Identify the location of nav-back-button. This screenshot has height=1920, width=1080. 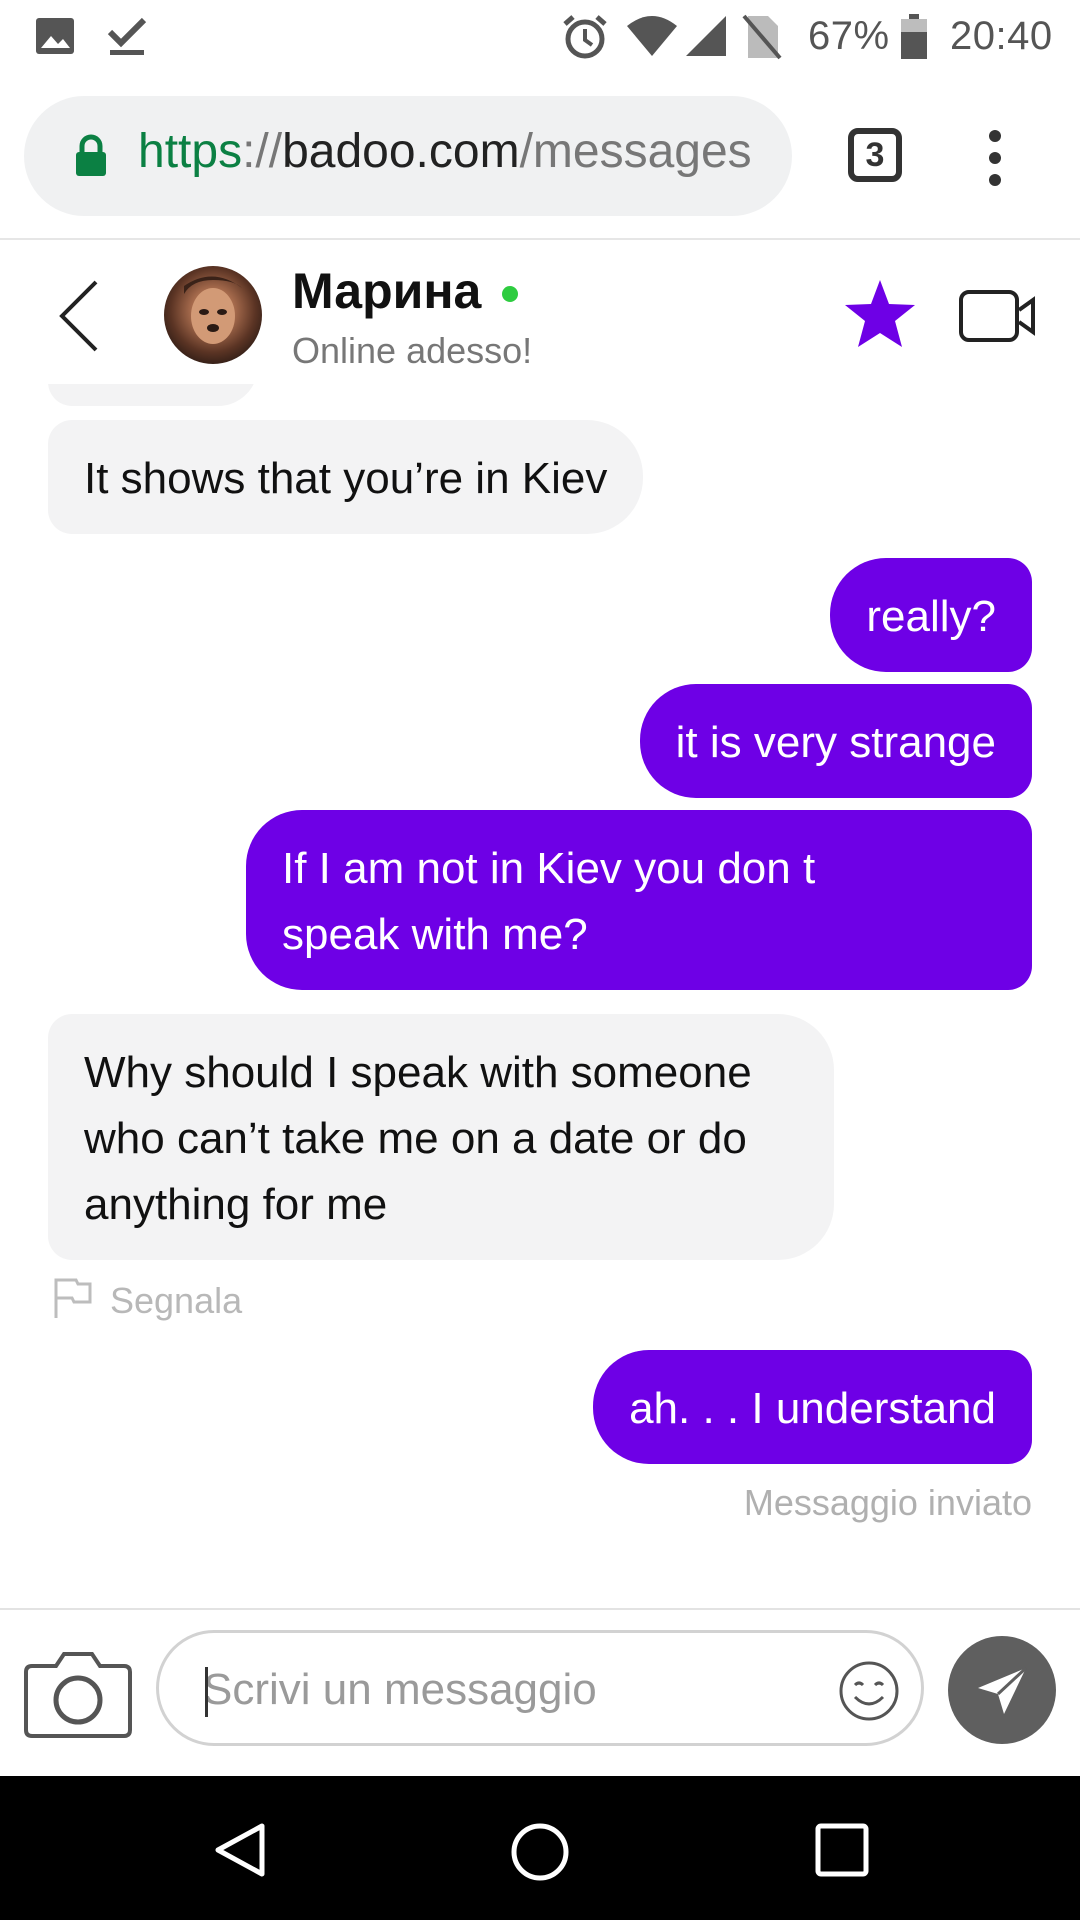
(240, 1852).